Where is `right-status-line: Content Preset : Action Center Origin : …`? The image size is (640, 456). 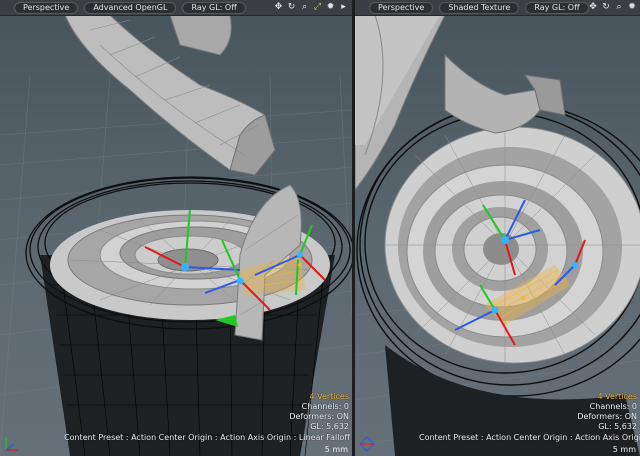 right-status-line: Content Preset : Action Center Origin : … is located at coordinates (529, 437).